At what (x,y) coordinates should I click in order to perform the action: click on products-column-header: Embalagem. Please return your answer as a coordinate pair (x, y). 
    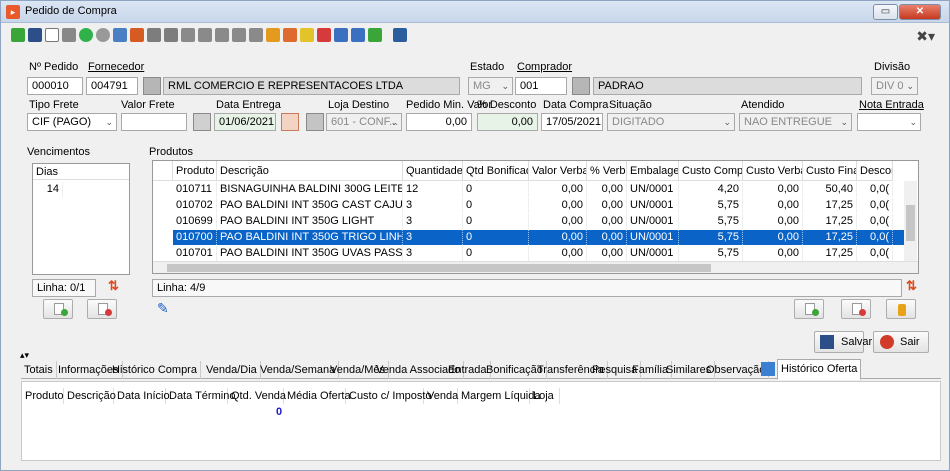
    Looking at the image, I should click on (653, 171).